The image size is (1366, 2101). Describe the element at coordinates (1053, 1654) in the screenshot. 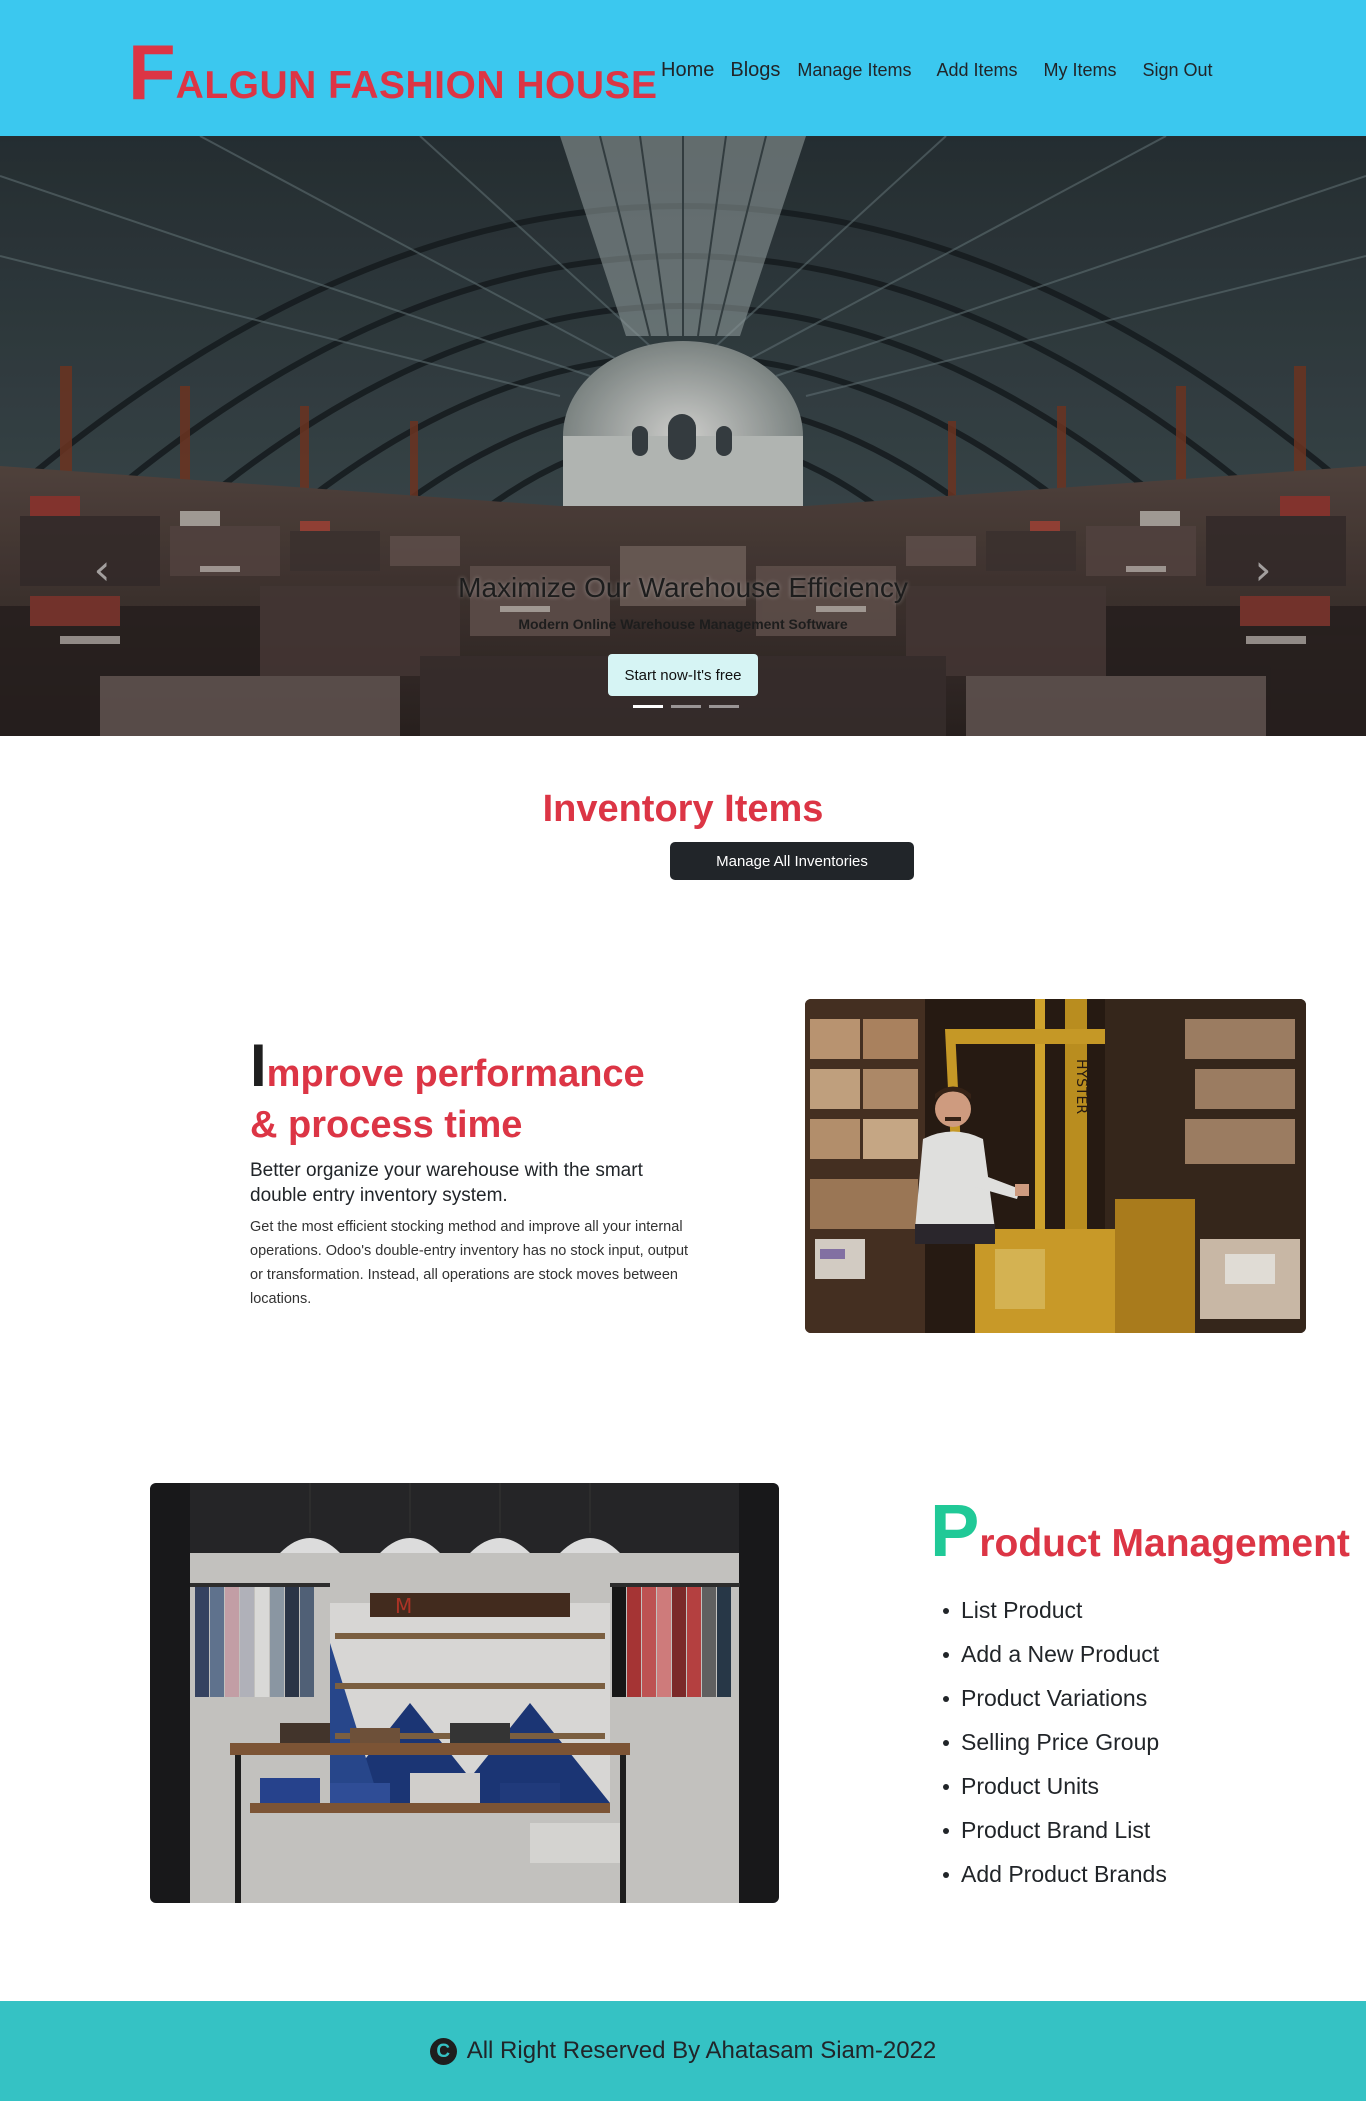

I see `list-item: Add a New Product` at that location.